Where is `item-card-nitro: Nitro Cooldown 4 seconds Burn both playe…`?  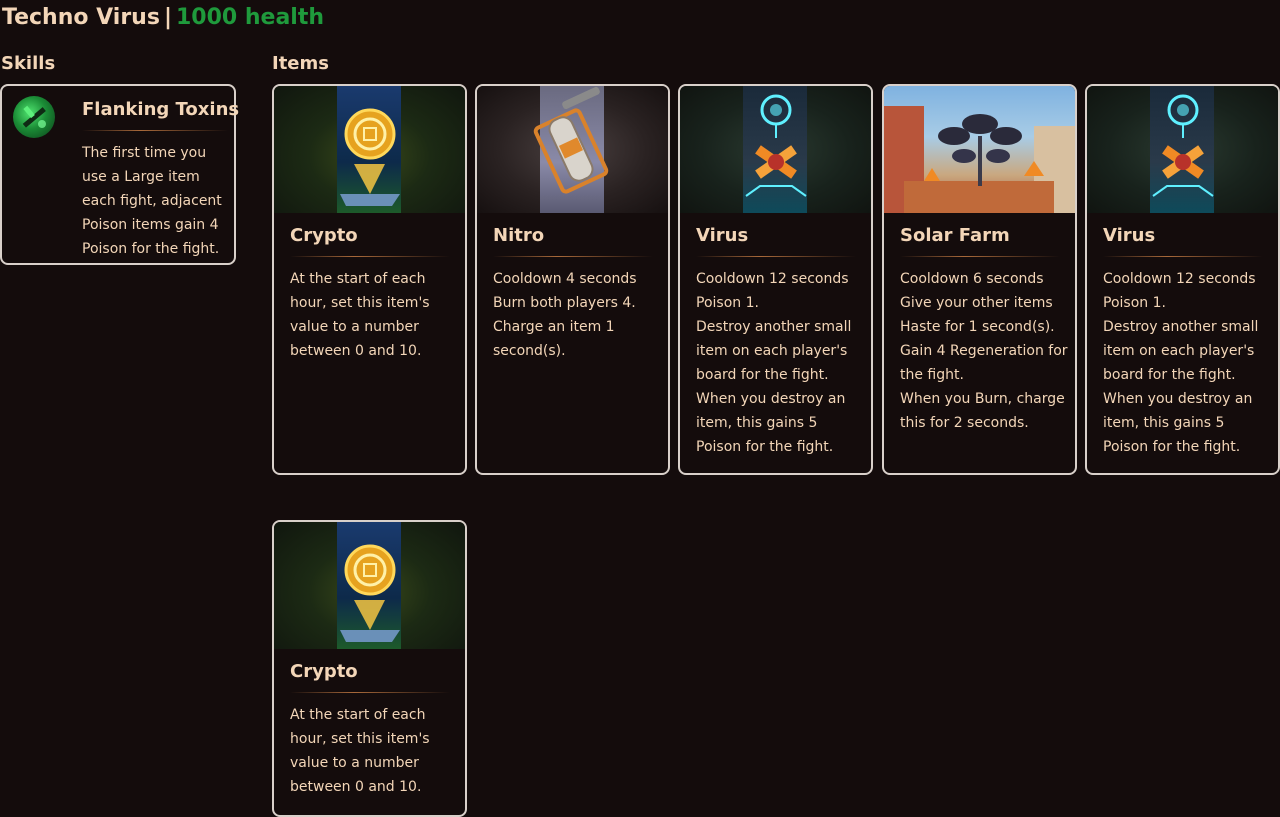 item-card-nitro: Nitro Cooldown 4 seconds Burn both playe… is located at coordinates (572, 279).